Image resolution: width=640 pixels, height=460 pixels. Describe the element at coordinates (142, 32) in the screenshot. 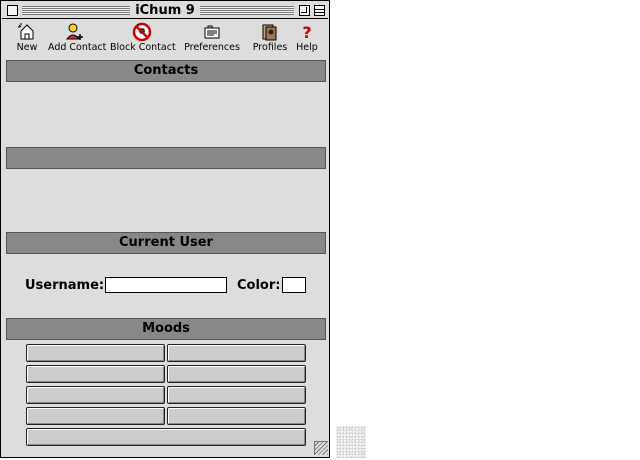

I see `block-icon` at that location.